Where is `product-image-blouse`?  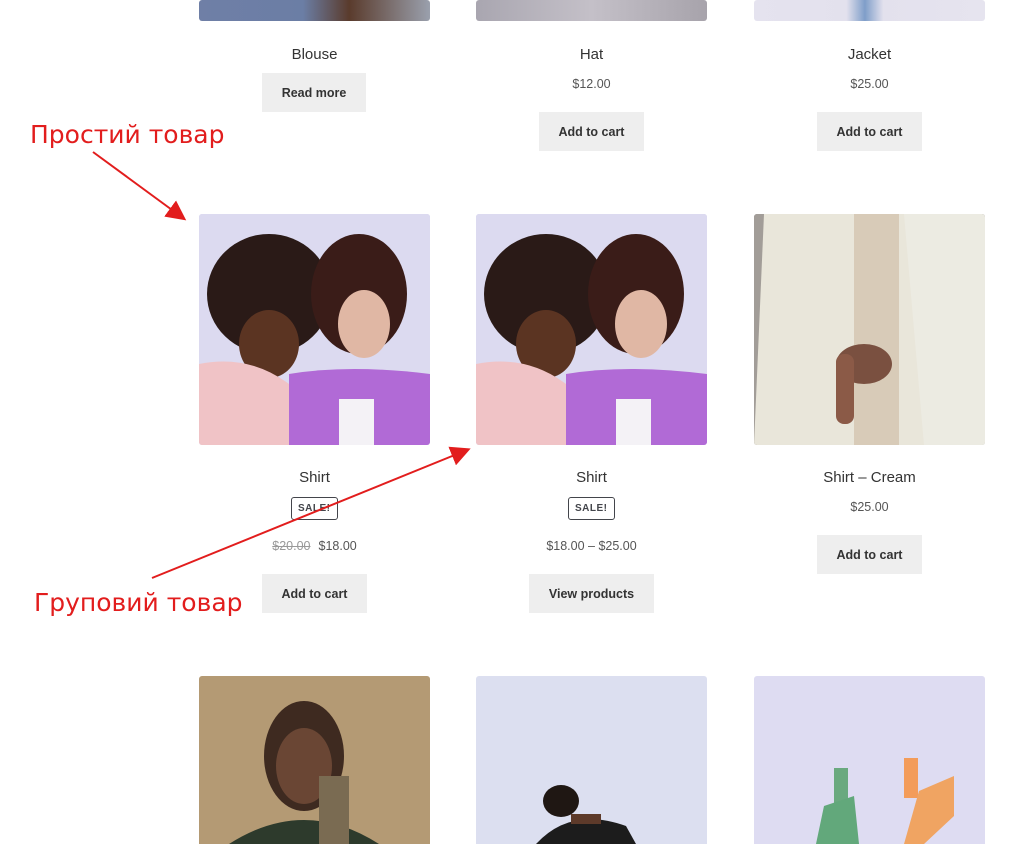
product-image-blouse is located at coordinates (314, 10).